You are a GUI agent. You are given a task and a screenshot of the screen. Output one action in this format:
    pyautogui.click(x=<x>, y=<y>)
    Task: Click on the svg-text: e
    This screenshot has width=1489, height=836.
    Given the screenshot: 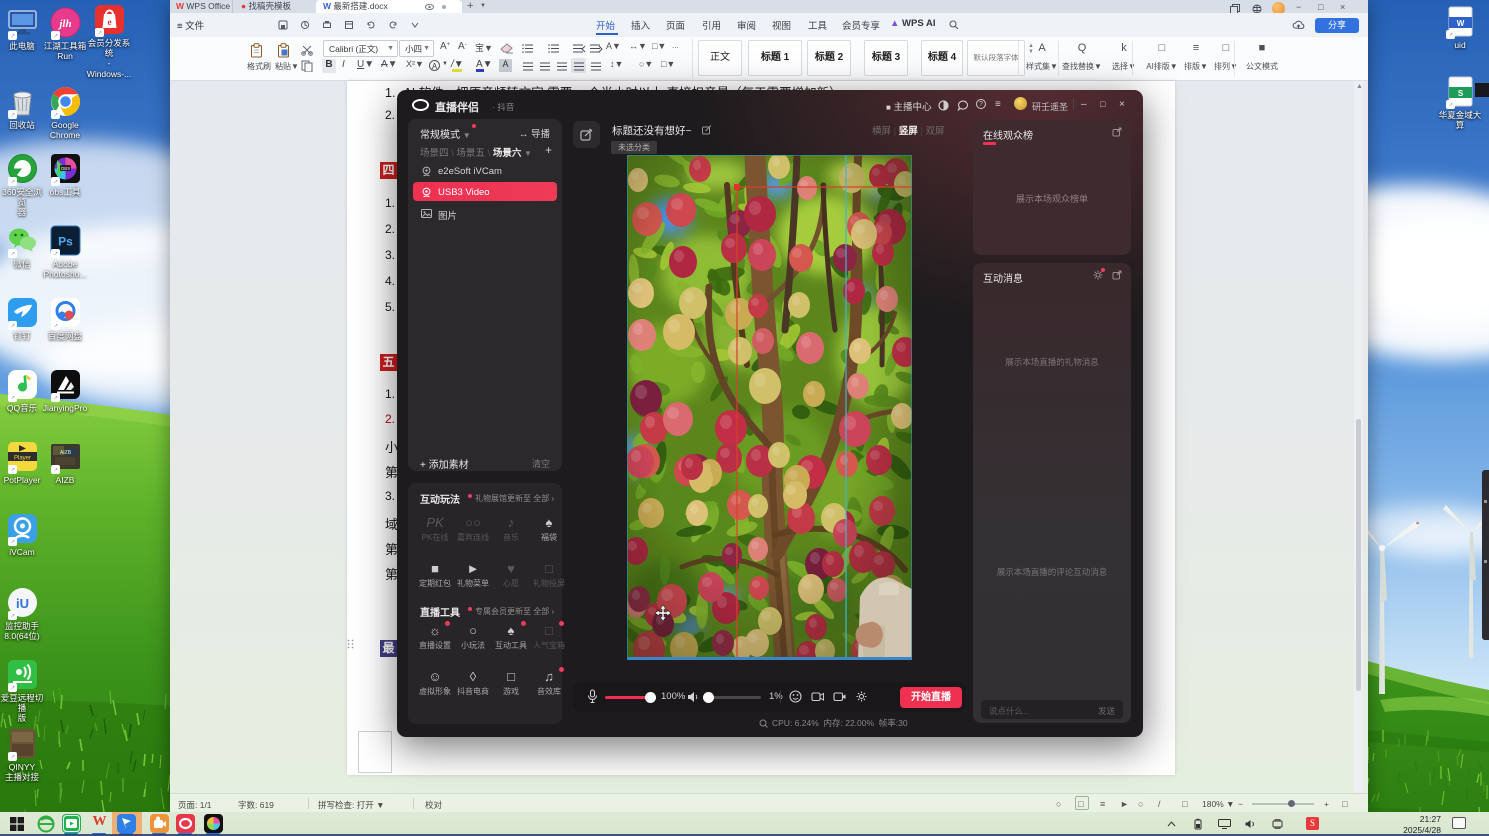 What is the action you would take?
    pyautogui.click(x=109, y=22)
    